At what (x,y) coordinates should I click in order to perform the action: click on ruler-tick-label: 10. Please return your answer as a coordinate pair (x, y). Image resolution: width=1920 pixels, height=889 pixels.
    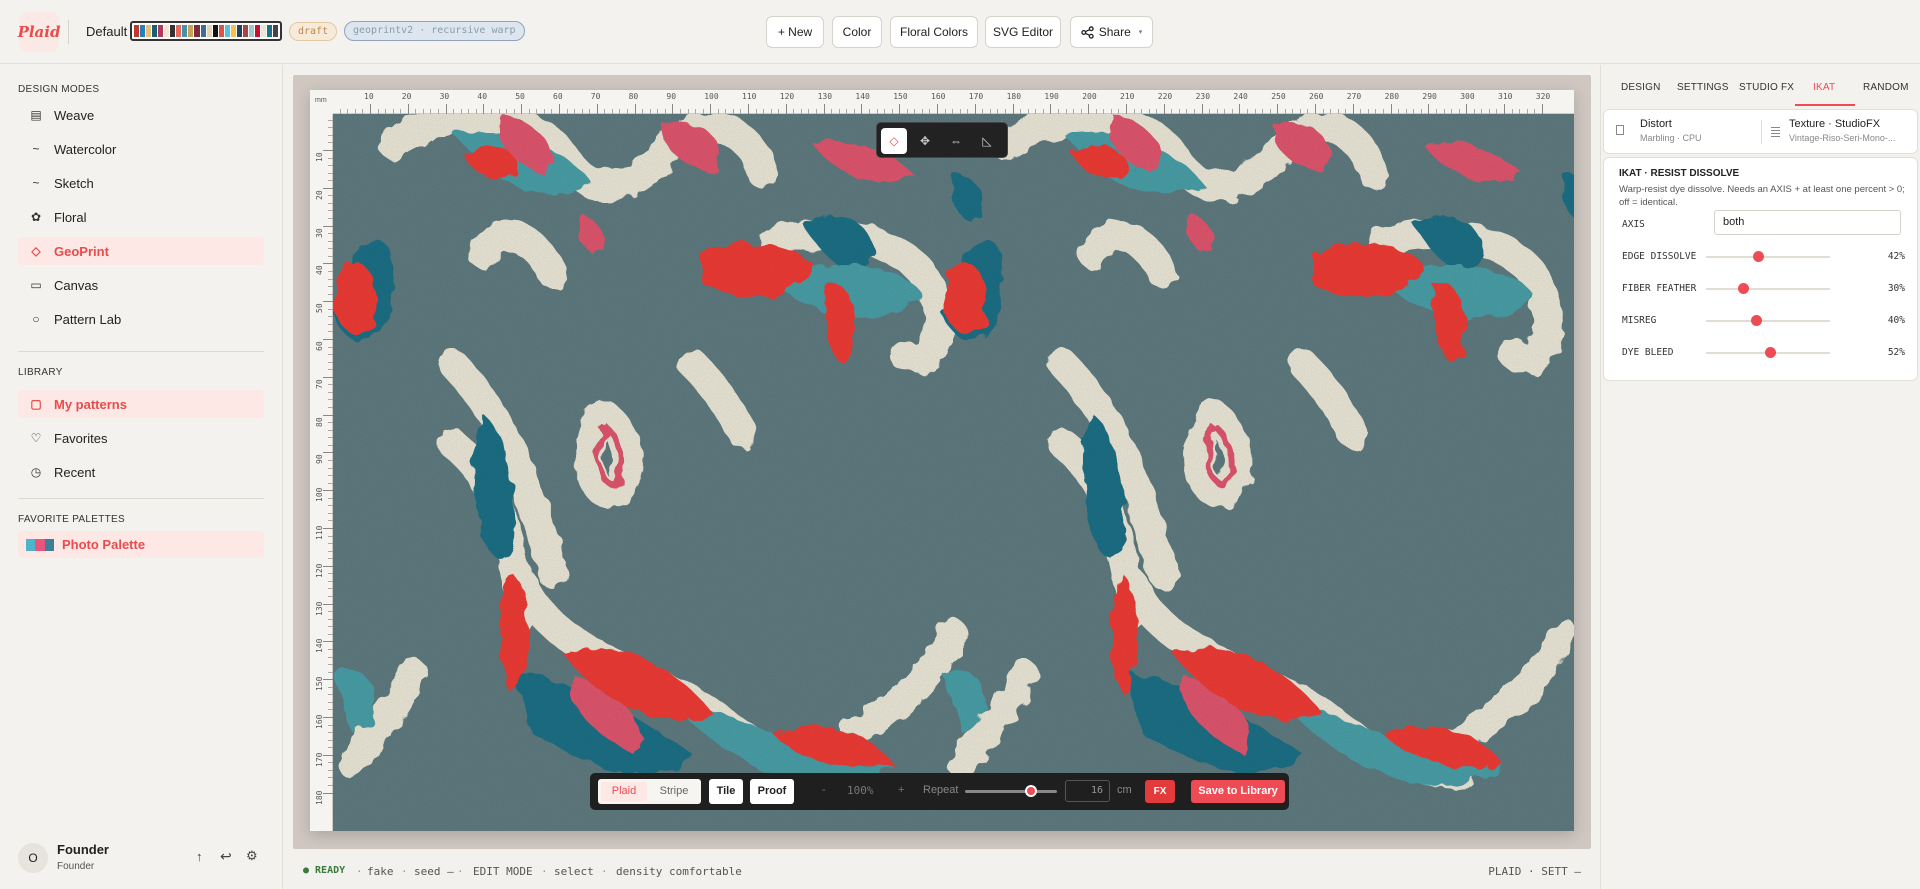
    Looking at the image, I should click on (369, 96).